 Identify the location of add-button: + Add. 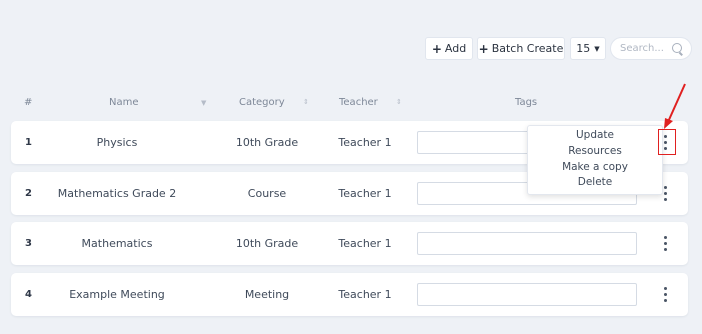
(449, 48).